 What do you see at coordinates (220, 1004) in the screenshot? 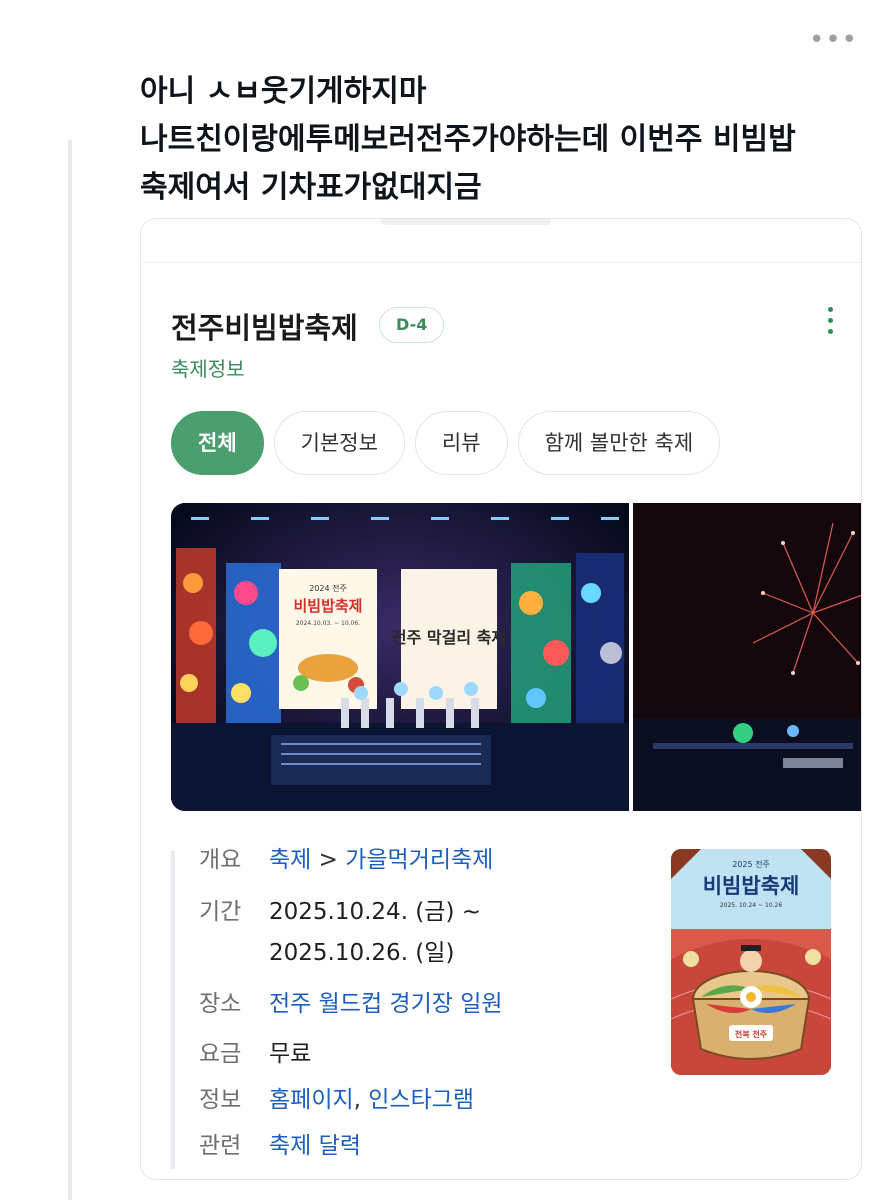
I see `place-label: 장소` at bounding box center [220, 1004].